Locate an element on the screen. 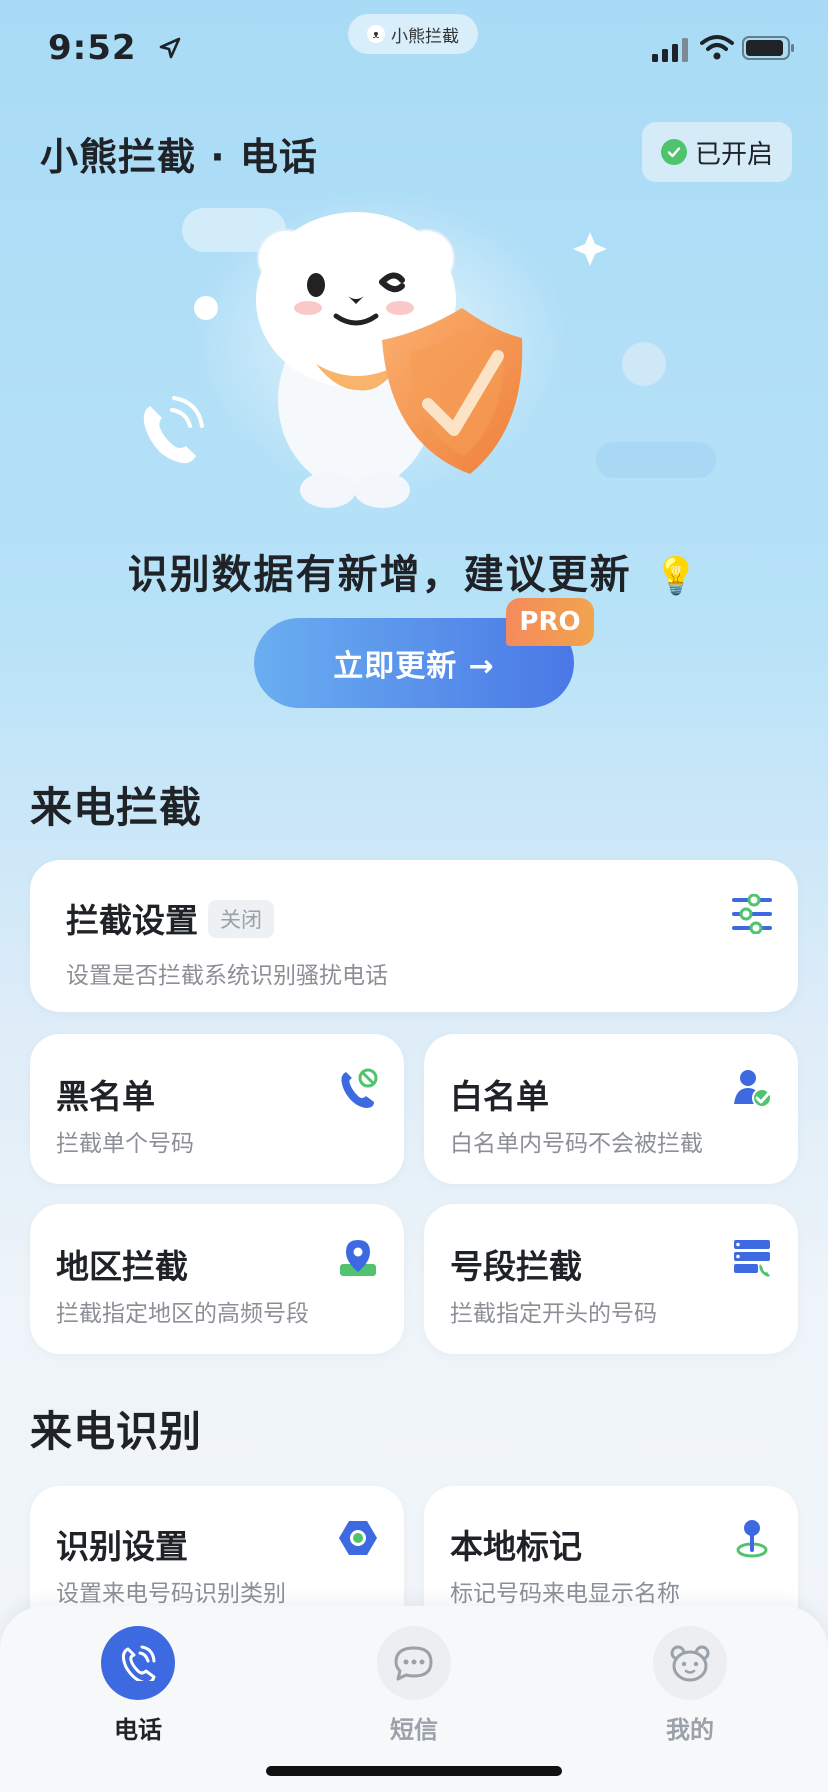 Image resolution: width=828 pixels, height=1792 pixels. tab-phone: 电话 is located at coordinates (138, 1685).